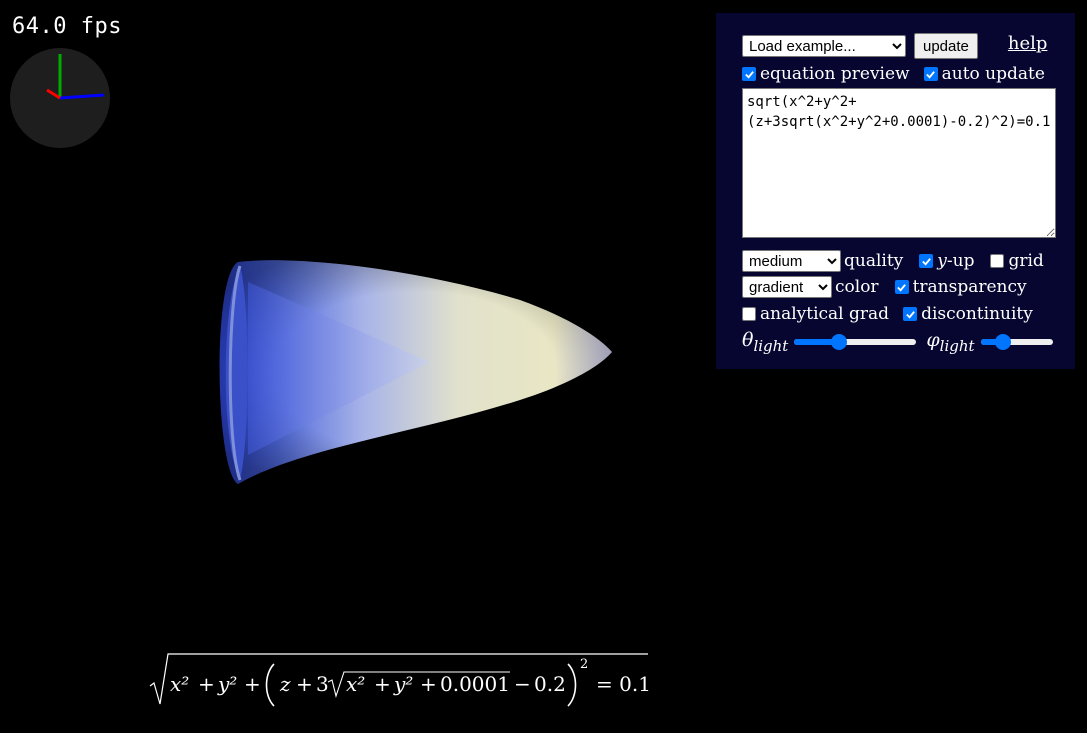 The height and width of the screenshot is (733, 1087). Describe the element at coordinates (322, 684) in the screenshot. I see `term-three: 3` at that location.